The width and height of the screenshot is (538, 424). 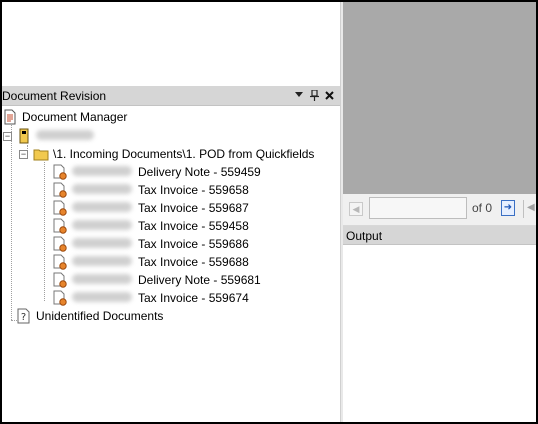 I want to click on unidentified-label: Unidentified Documents, so click(x=100, y=316).